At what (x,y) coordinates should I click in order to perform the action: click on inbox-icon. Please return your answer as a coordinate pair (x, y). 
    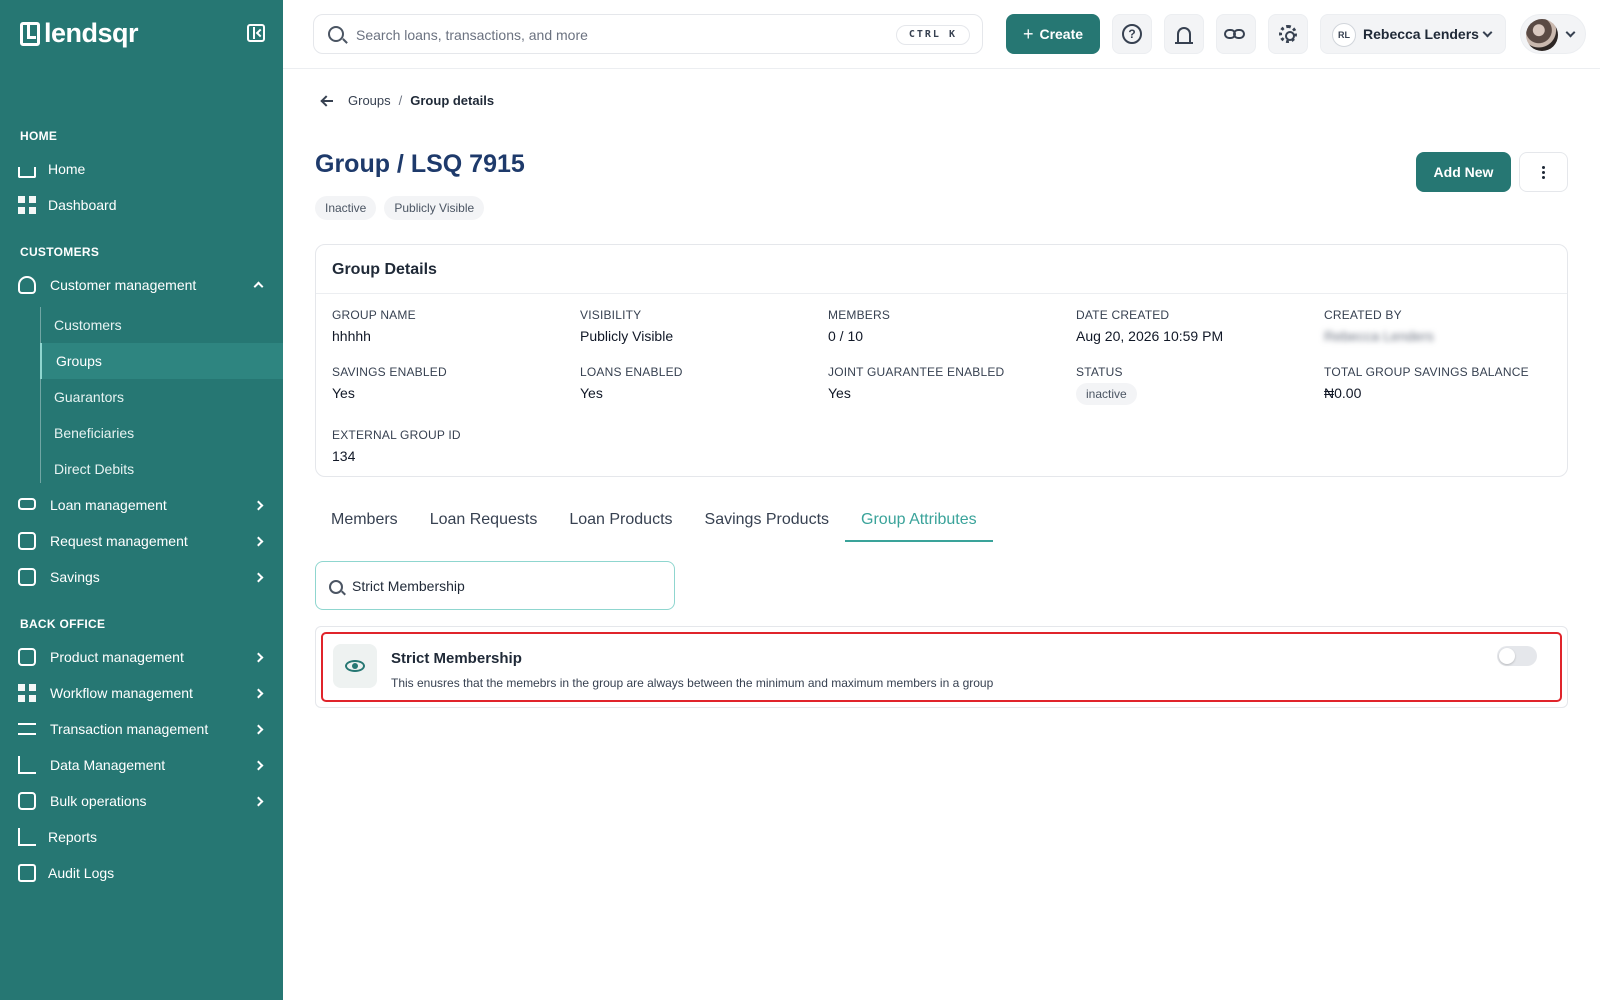
    Looking at the image, I should click on (27, 541).